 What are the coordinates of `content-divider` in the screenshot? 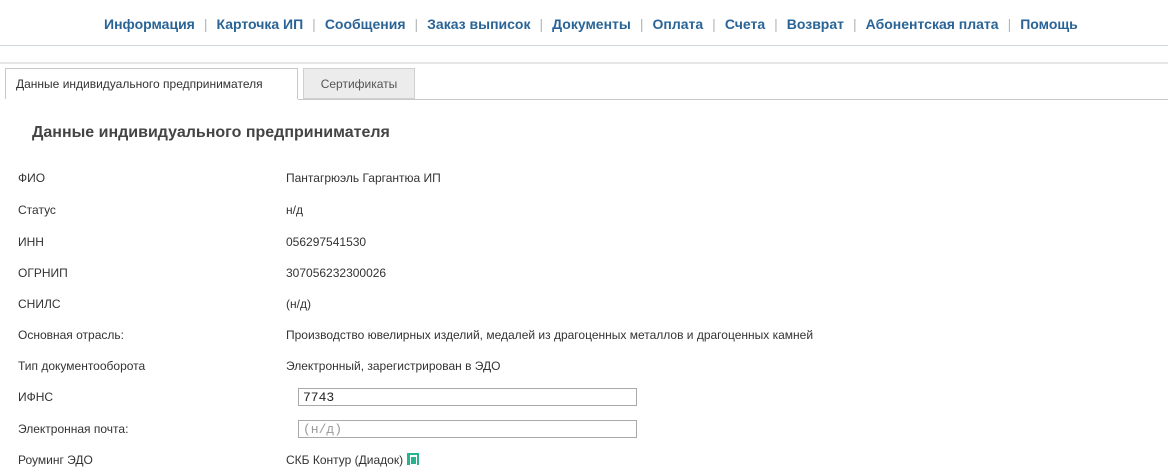 It's located at (584, 63).